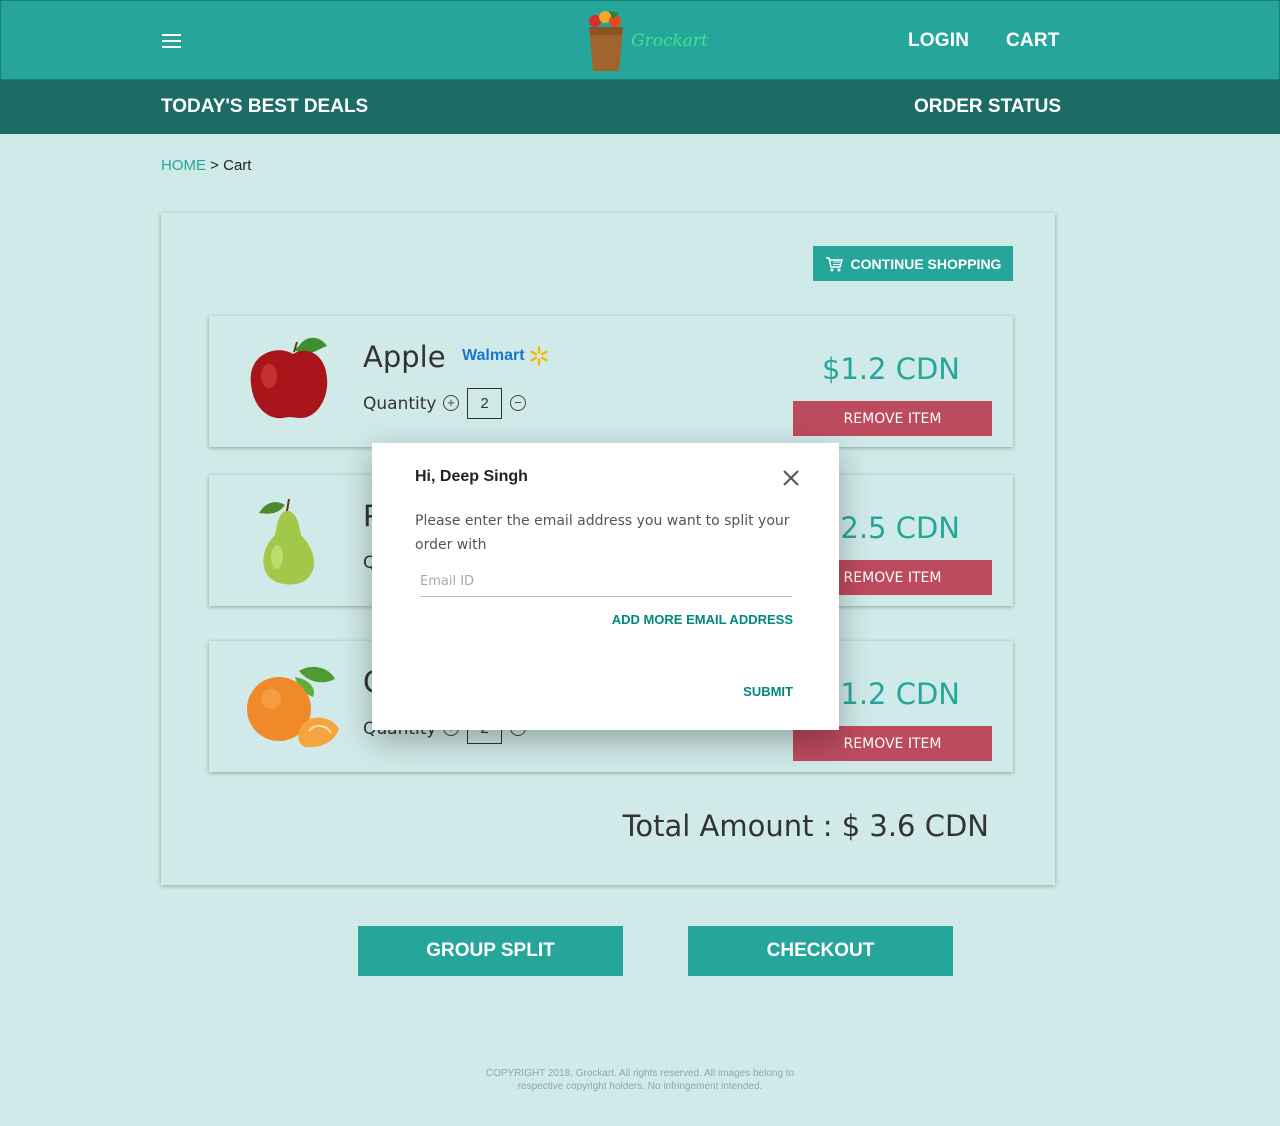 This screenshot has width=1280, height=1126. I want to click on walmart-spark-icon, so click(538, 356).